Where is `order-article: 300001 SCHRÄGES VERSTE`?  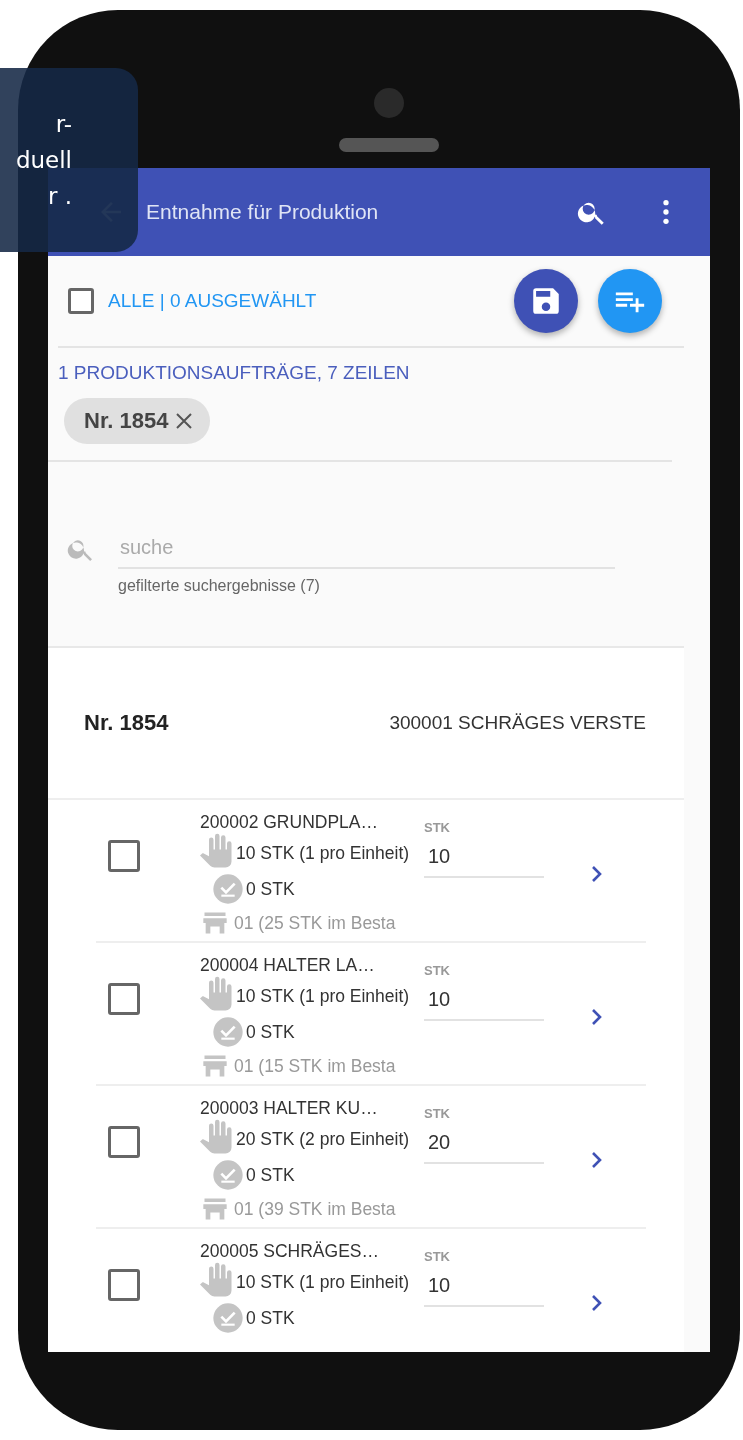
order-article: 300001 SCHRÄGES VERSTE is located at coordinates (517, 723).